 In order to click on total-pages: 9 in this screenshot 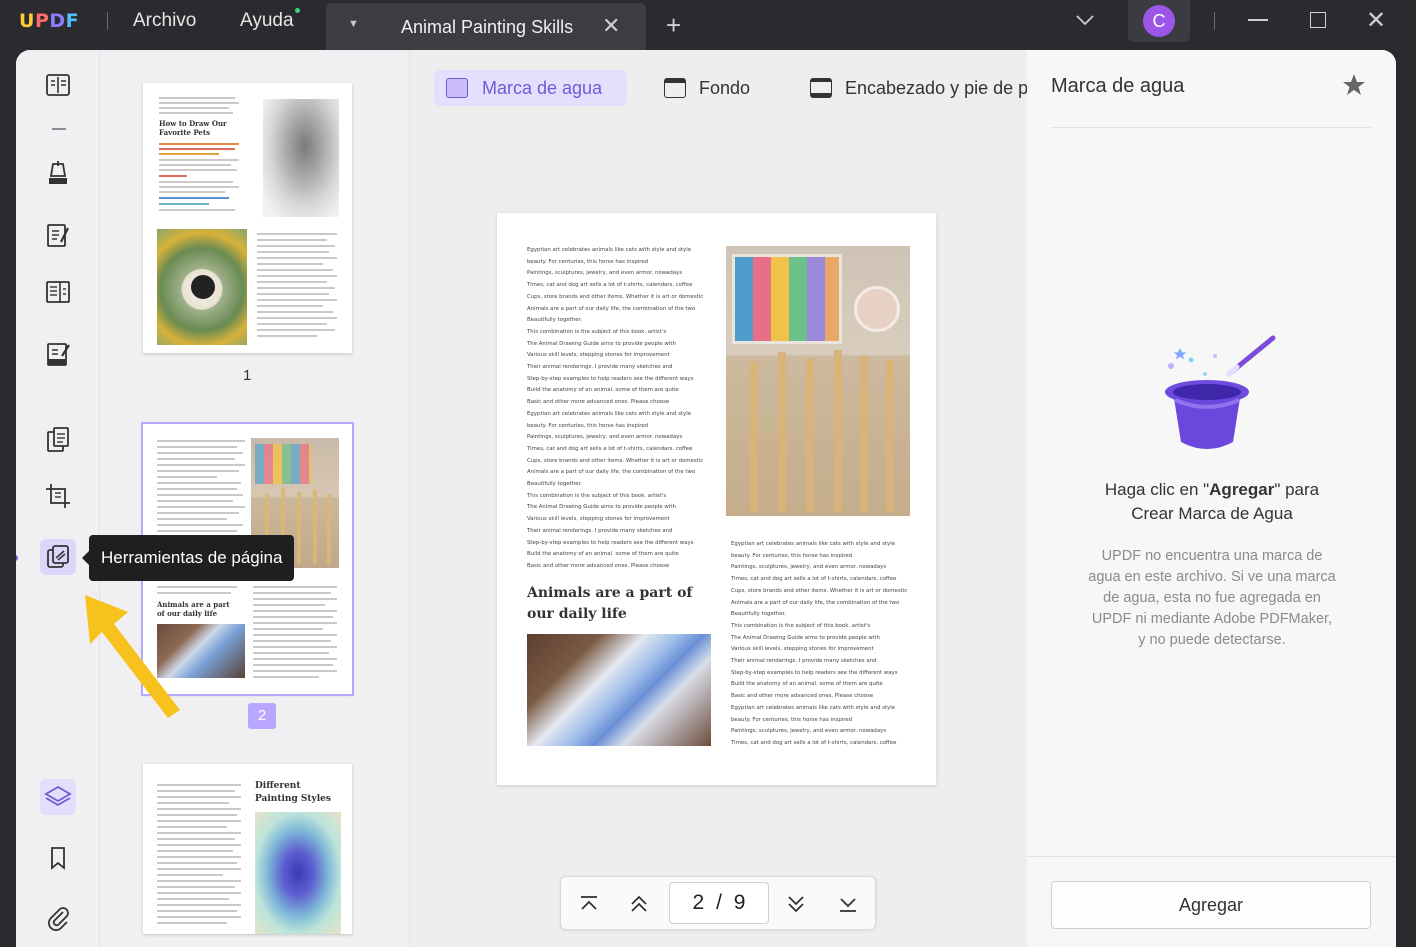, I will do `click(739, 902)`.